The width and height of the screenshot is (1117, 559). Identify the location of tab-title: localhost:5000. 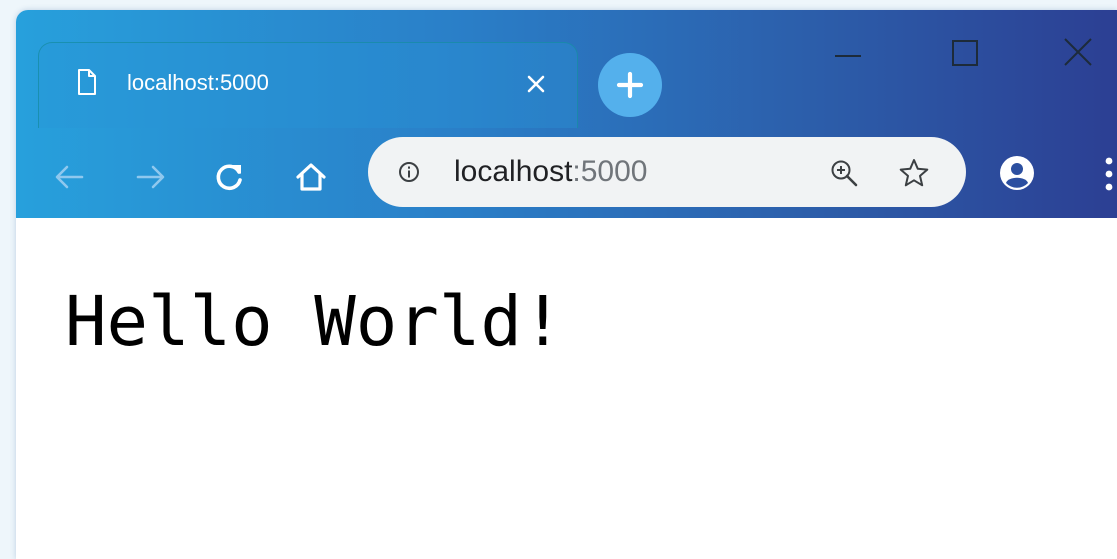
(198, 82).